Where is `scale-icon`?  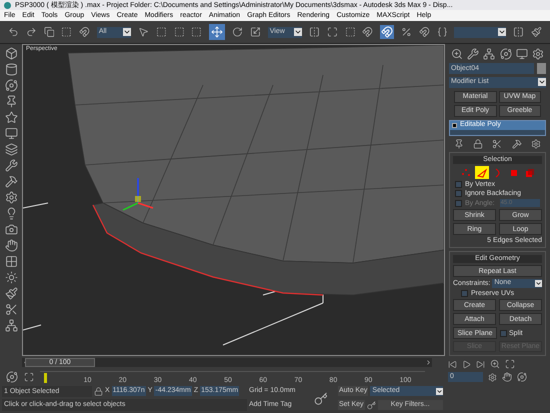
scale-icon is located at coordinates (255, 32).